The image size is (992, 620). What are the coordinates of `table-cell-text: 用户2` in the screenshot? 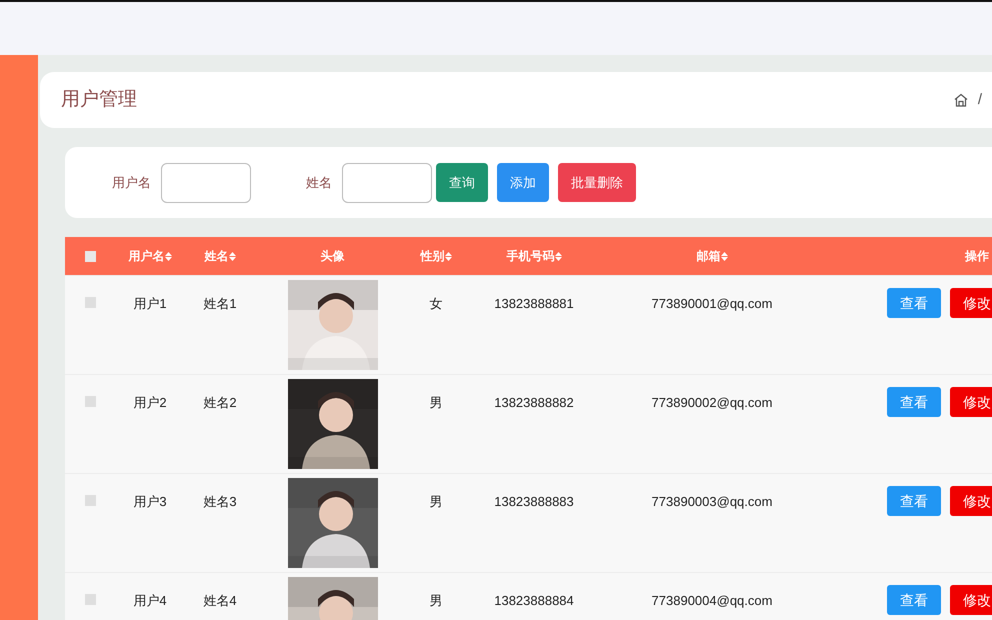 It's located at (150, 402).